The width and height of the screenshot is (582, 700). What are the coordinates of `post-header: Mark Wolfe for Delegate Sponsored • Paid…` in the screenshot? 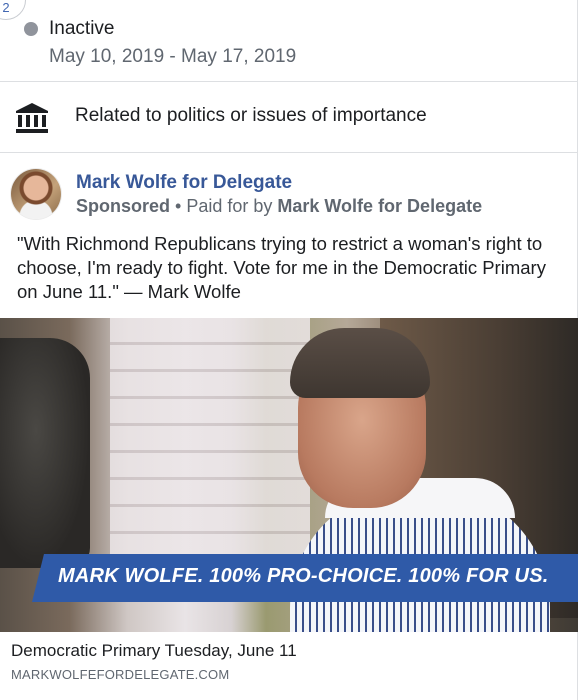 It's located at (289, 194).